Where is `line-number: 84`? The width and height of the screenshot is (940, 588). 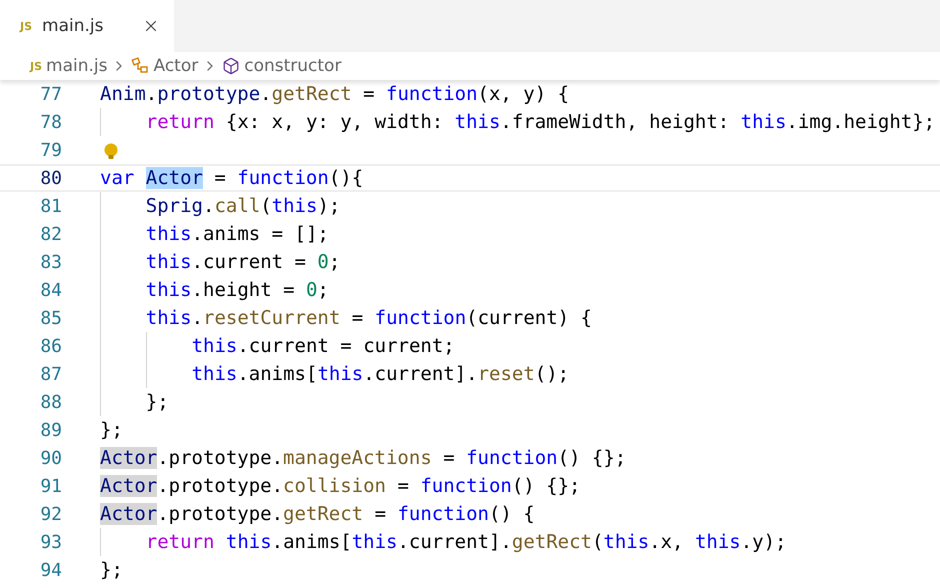 line-number: 84 is located at coordinates (50, 290).